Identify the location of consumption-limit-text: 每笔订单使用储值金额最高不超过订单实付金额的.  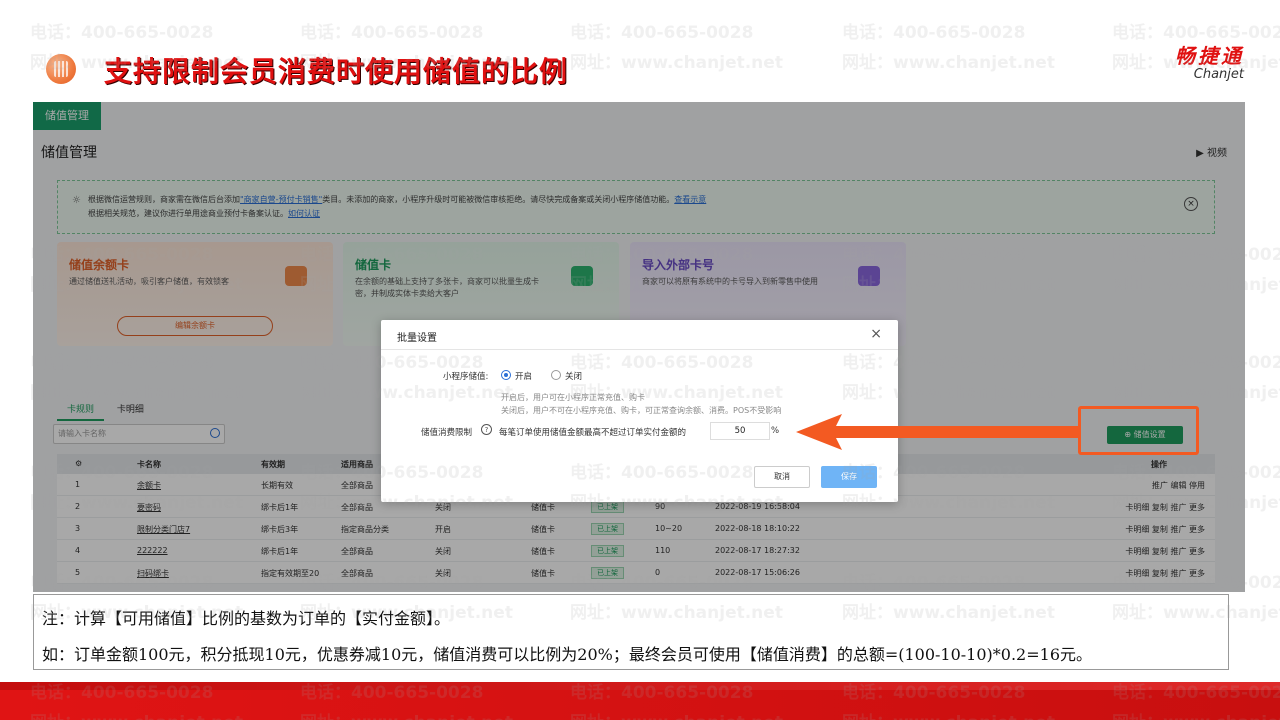
(593, 433).